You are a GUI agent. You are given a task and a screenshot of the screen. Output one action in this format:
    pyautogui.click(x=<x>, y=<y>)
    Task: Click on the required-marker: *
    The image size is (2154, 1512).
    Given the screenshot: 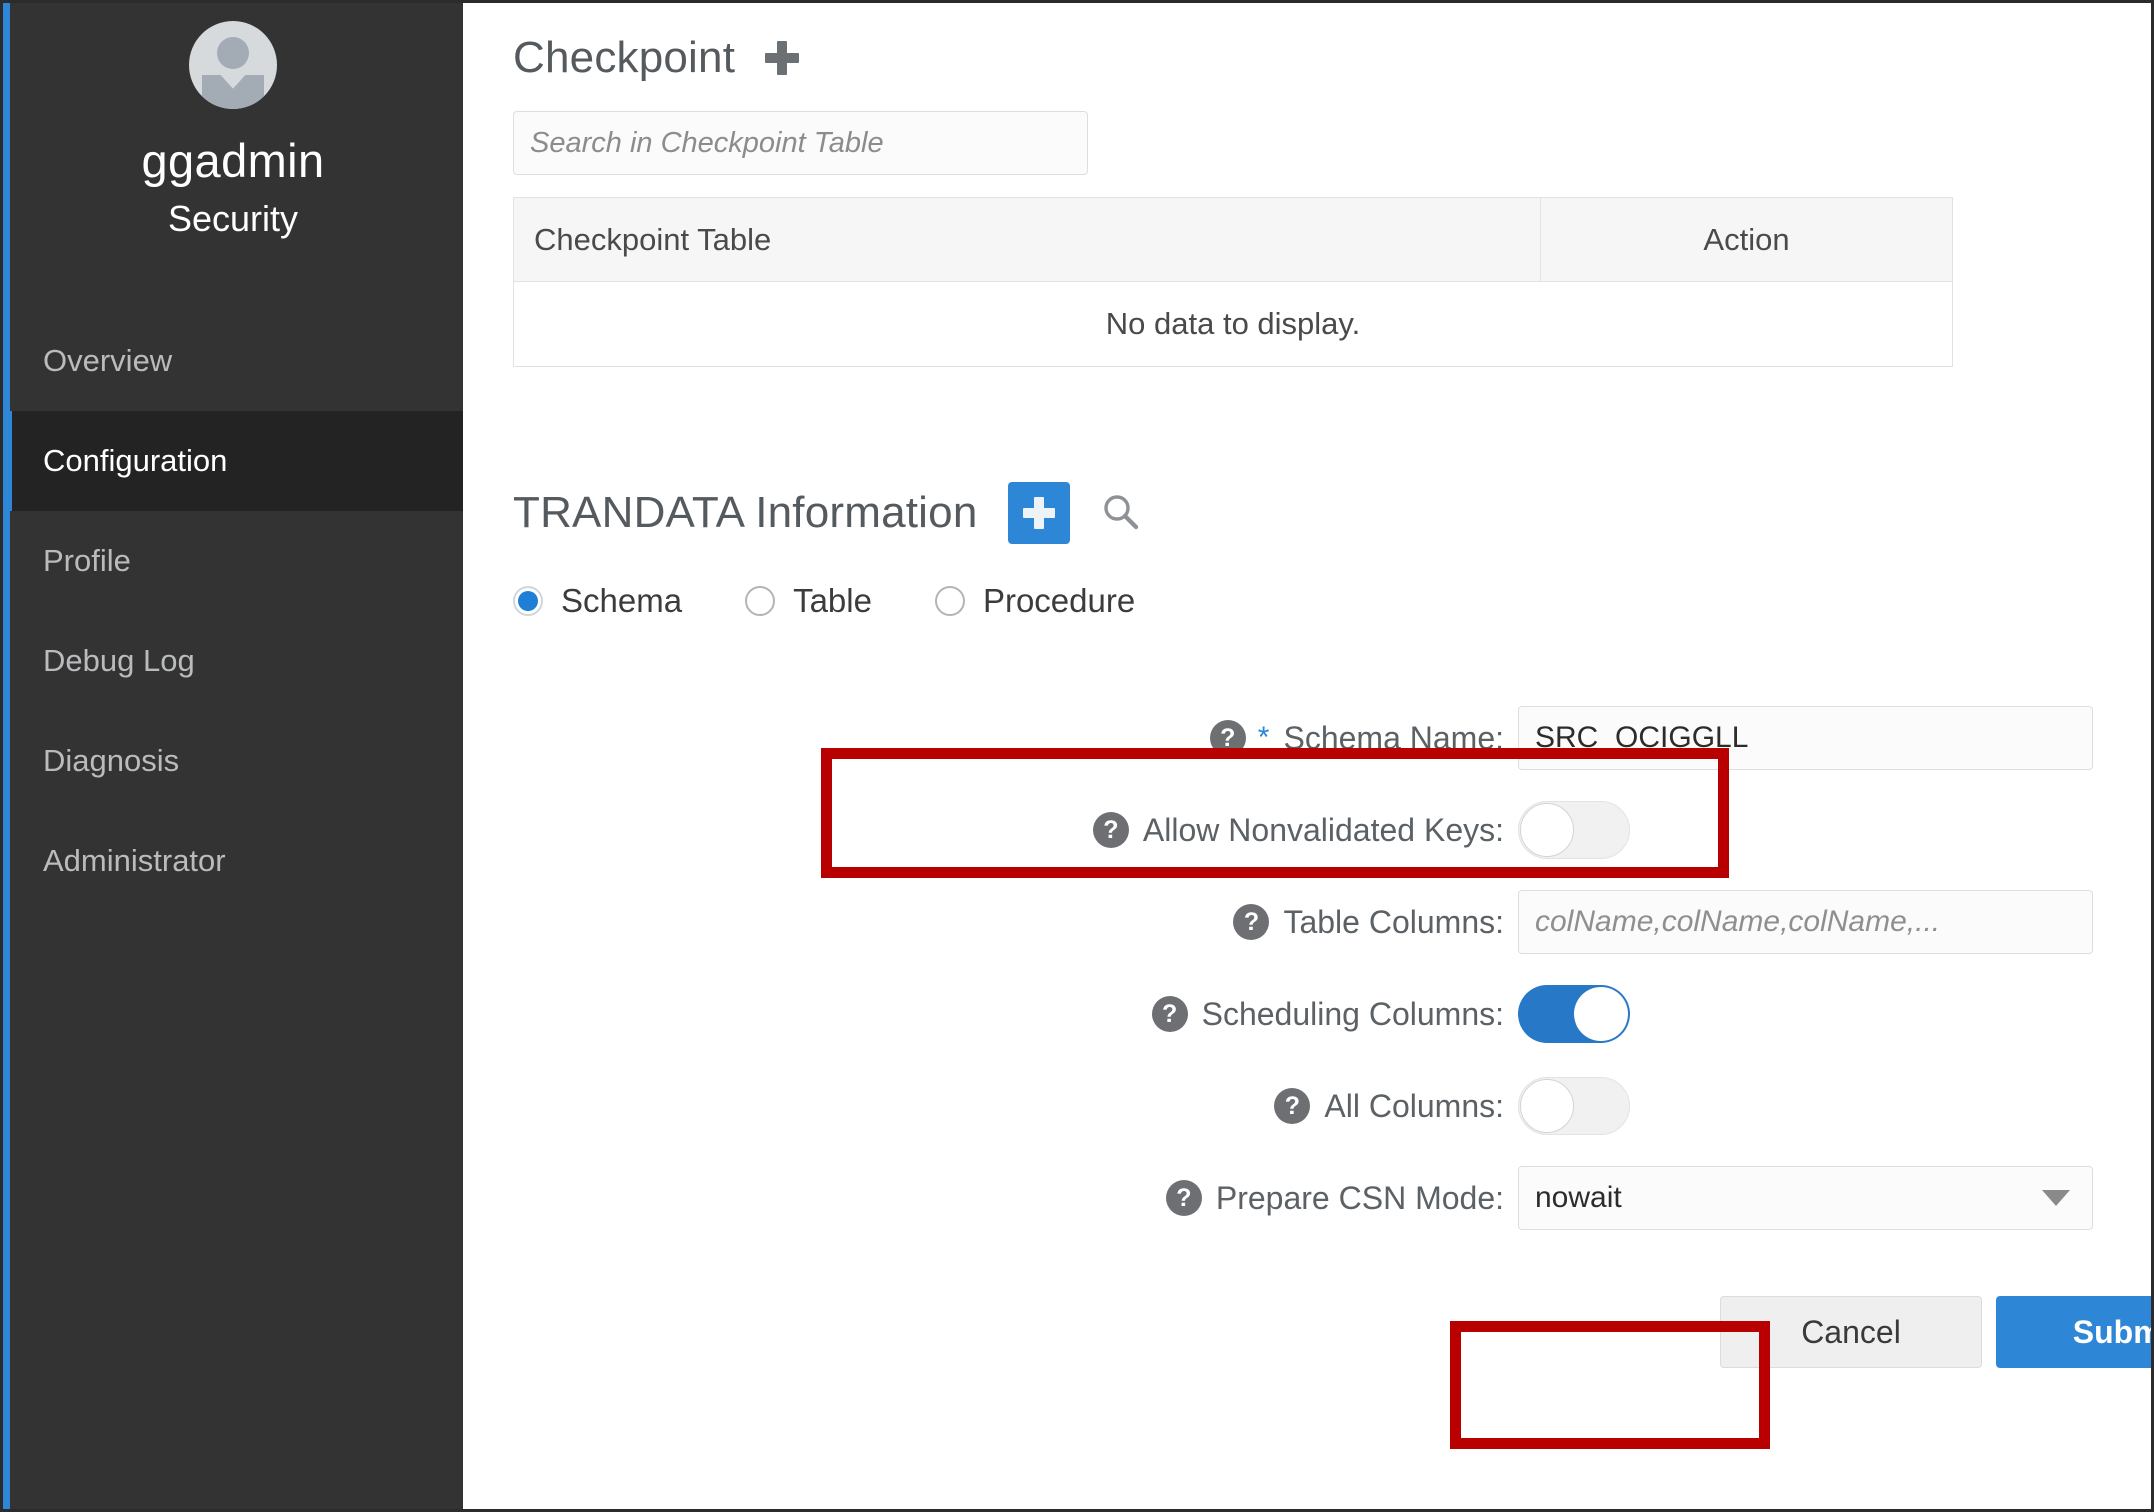 What is the action you would take?
    pyautogui.click(x=1263, y=737)
    